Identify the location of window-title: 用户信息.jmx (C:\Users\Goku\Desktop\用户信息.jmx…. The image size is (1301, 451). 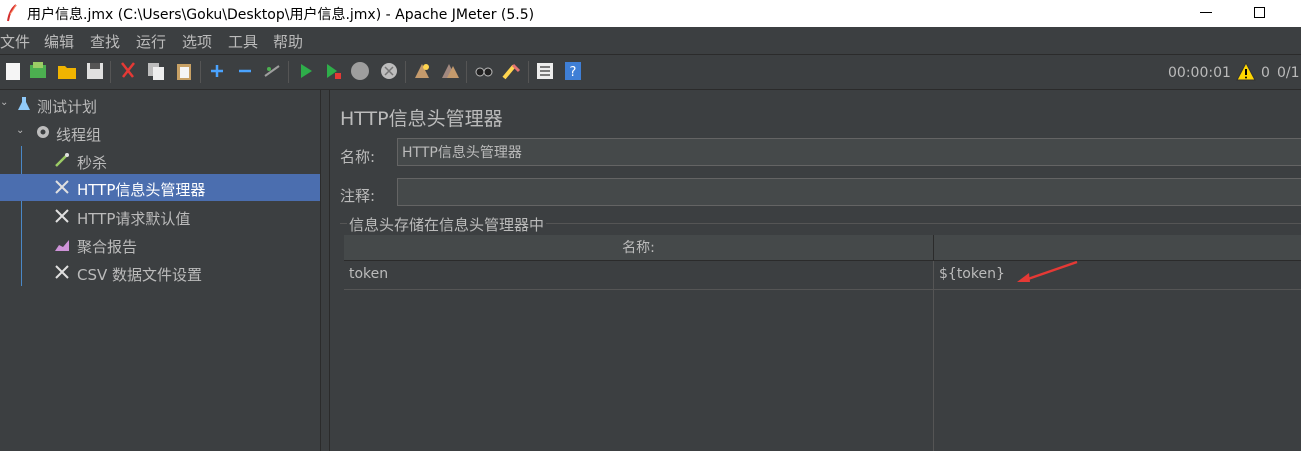
(281, 15).